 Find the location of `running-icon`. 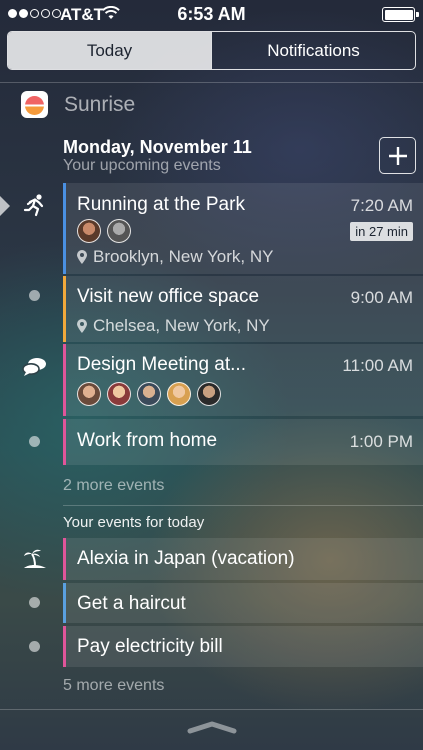

running-icon is located at coordinates (33, 205).